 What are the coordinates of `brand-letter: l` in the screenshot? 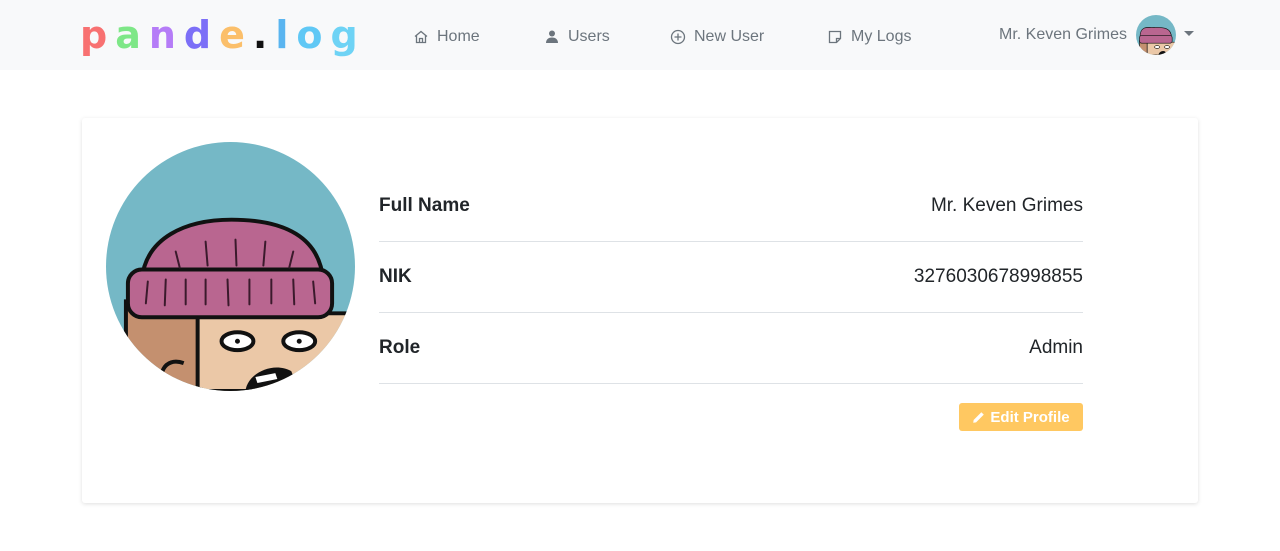 It's located at (286, 35).